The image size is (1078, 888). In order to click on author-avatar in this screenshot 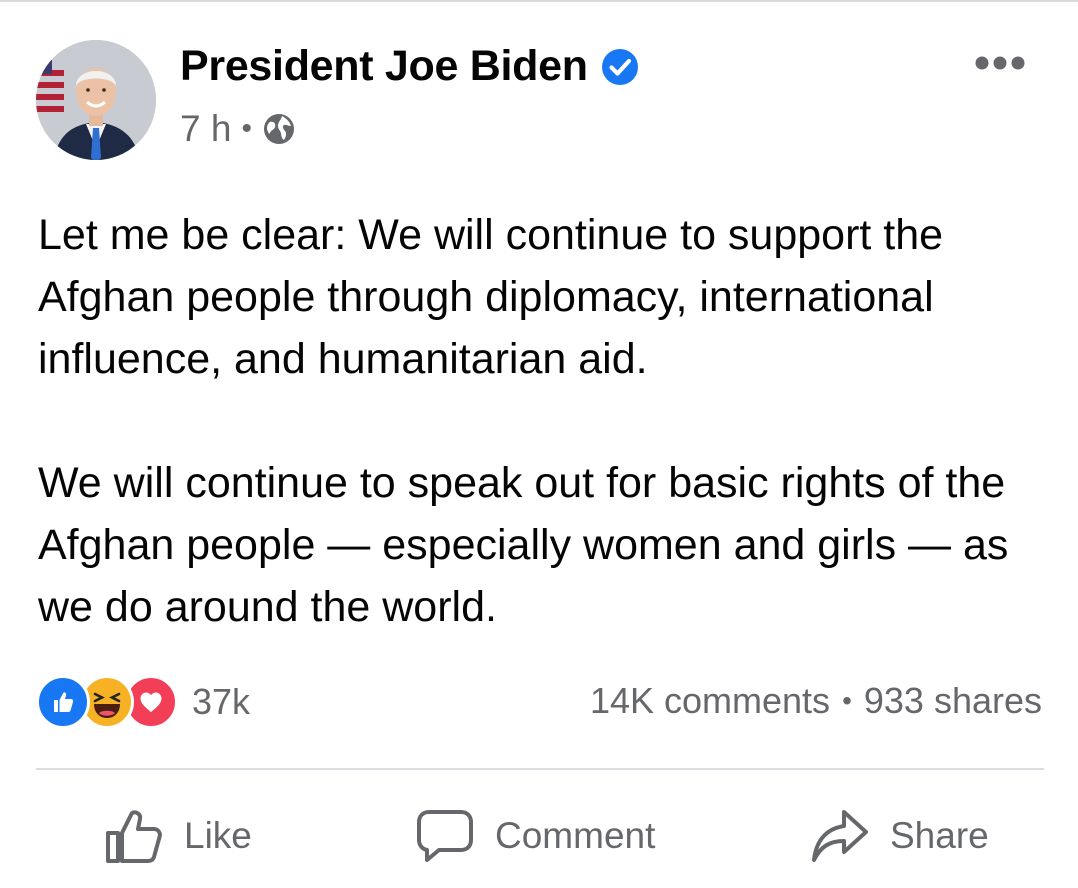, I will do `click(96, 100)`.